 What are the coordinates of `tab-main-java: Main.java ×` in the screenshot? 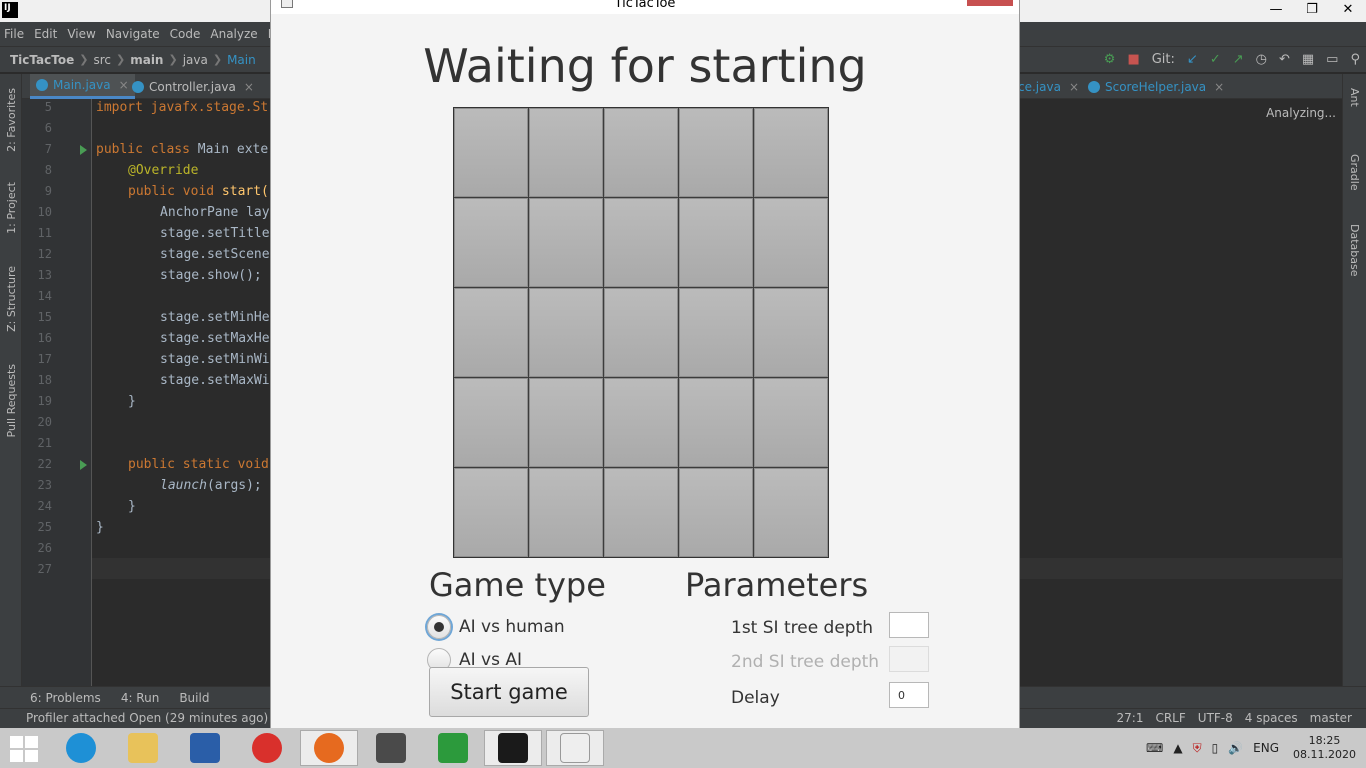 It's located at (82, 86).